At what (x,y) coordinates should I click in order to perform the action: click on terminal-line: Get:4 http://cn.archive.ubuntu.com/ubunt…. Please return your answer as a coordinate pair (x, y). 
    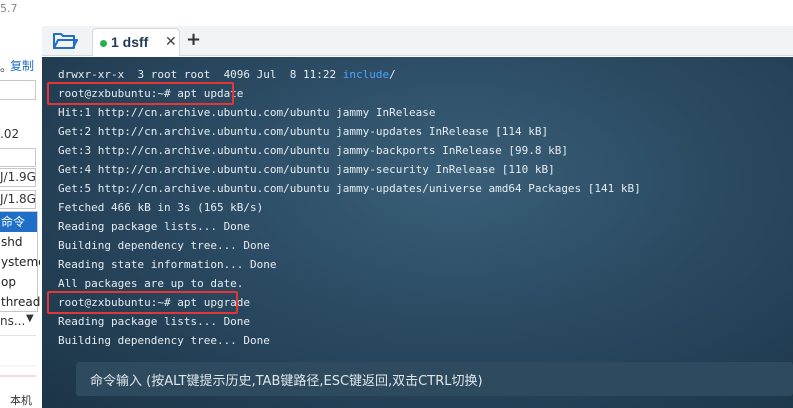
    Looking at the image, I should click on (306, 169).